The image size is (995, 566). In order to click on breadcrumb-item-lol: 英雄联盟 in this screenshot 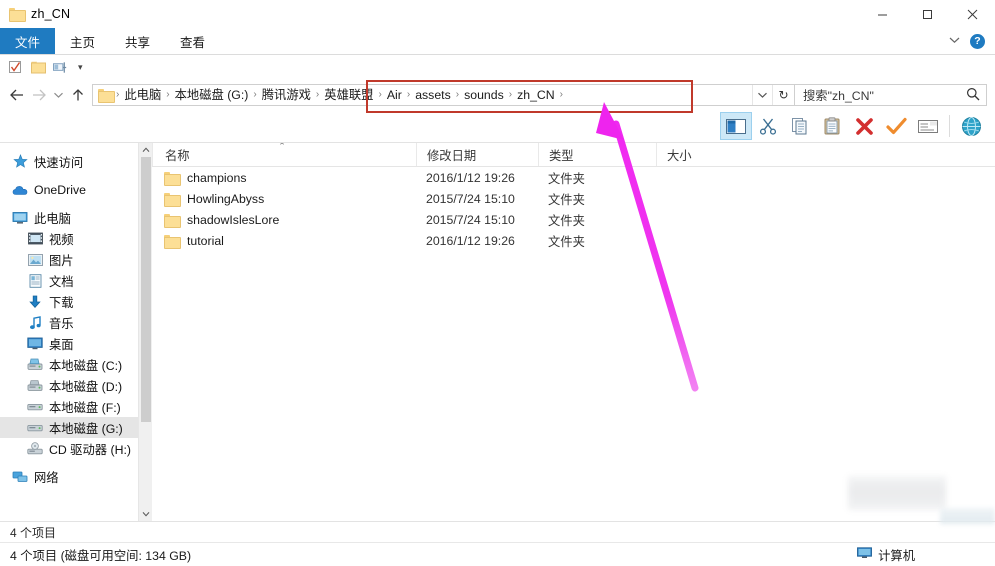, I will do `click(348, 95)`.